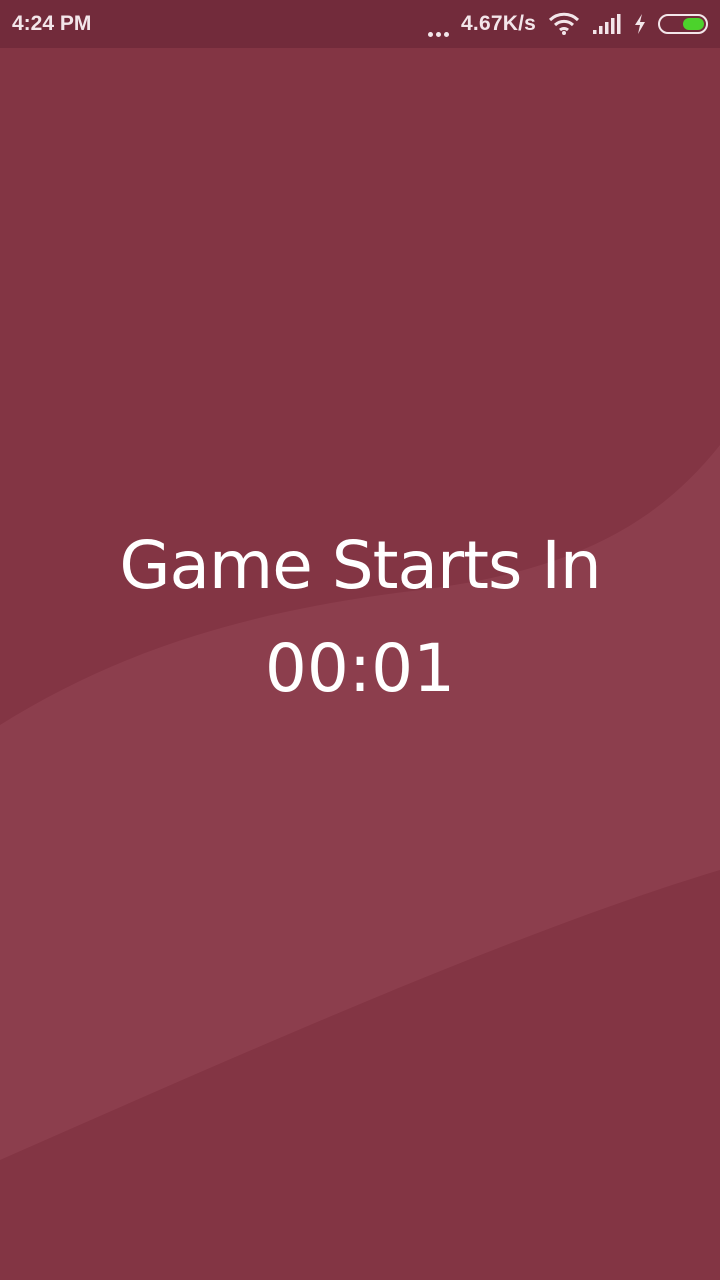 The height and width of the screenshot is (1280, 720). What do you see at coordinates (607, 24) in the screenshot?
I see `signal-icon` at bounding box center [607, 24].